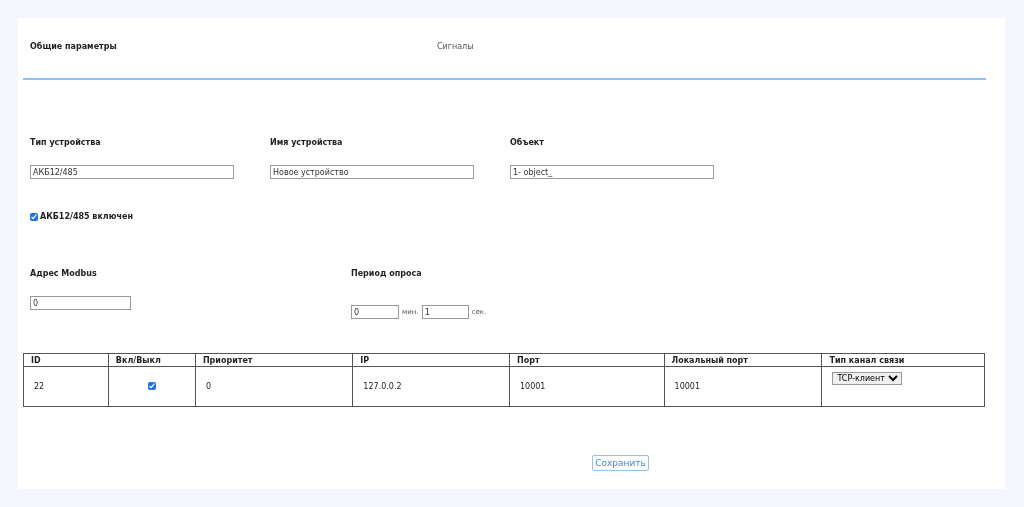  I want to click on column-header: Приоритет, so click(274, 360).